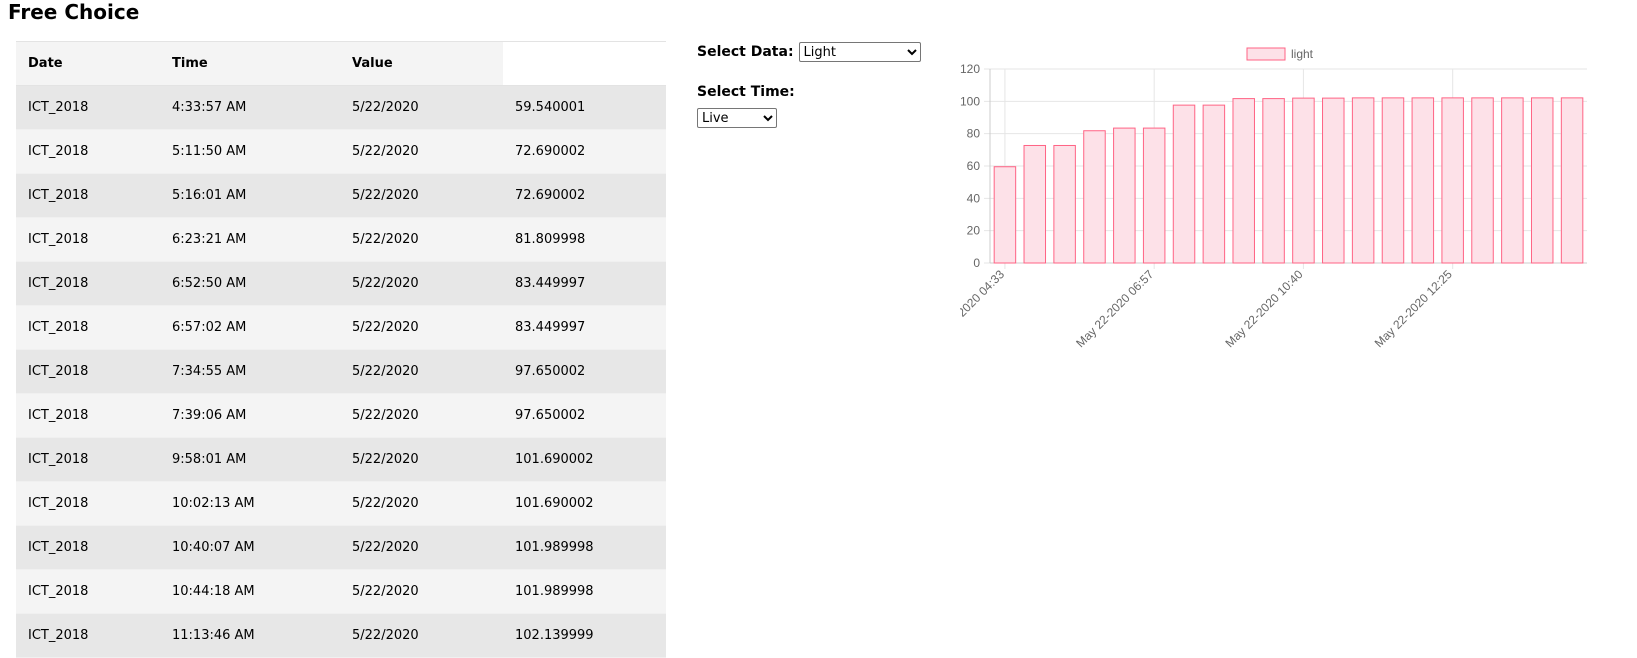 Image resolution: width=1637 pixels, height=658 pixels. Describe the element at coordinates (341, 459) in the screenshot. I see `table-row: ICT_2018 9:58:01 AM 5/22/2020 101.690002` at that location.